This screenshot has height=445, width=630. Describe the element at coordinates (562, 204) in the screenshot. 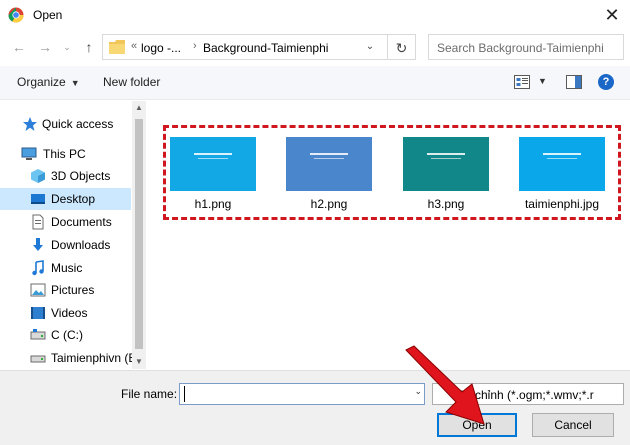

I see `file-name: taimienphi.jpg` at that location.